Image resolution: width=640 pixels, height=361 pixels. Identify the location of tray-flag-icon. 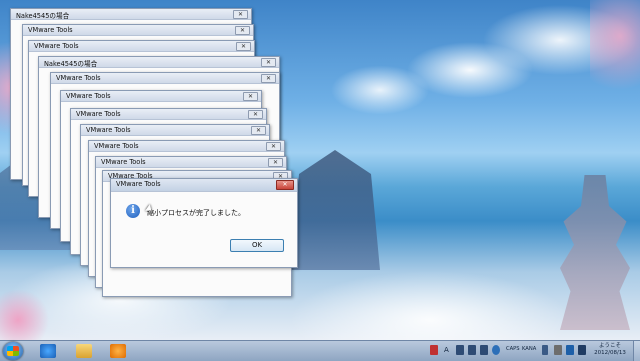
(434, 350).